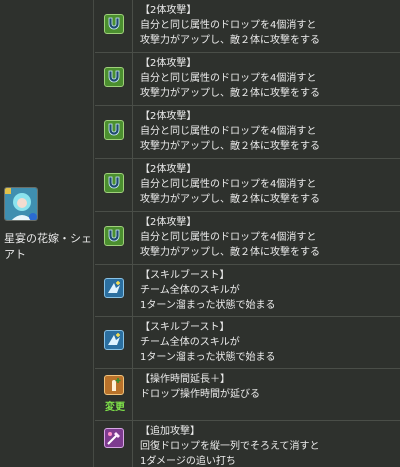 Image resolution: width=400 pixels, height=467 pixels. Describe the element at coordinates (269, 387) in the screenshot. I see `skill-description: 【操作時間延長＋】 ドロップ操作時間が延びる` at that location.